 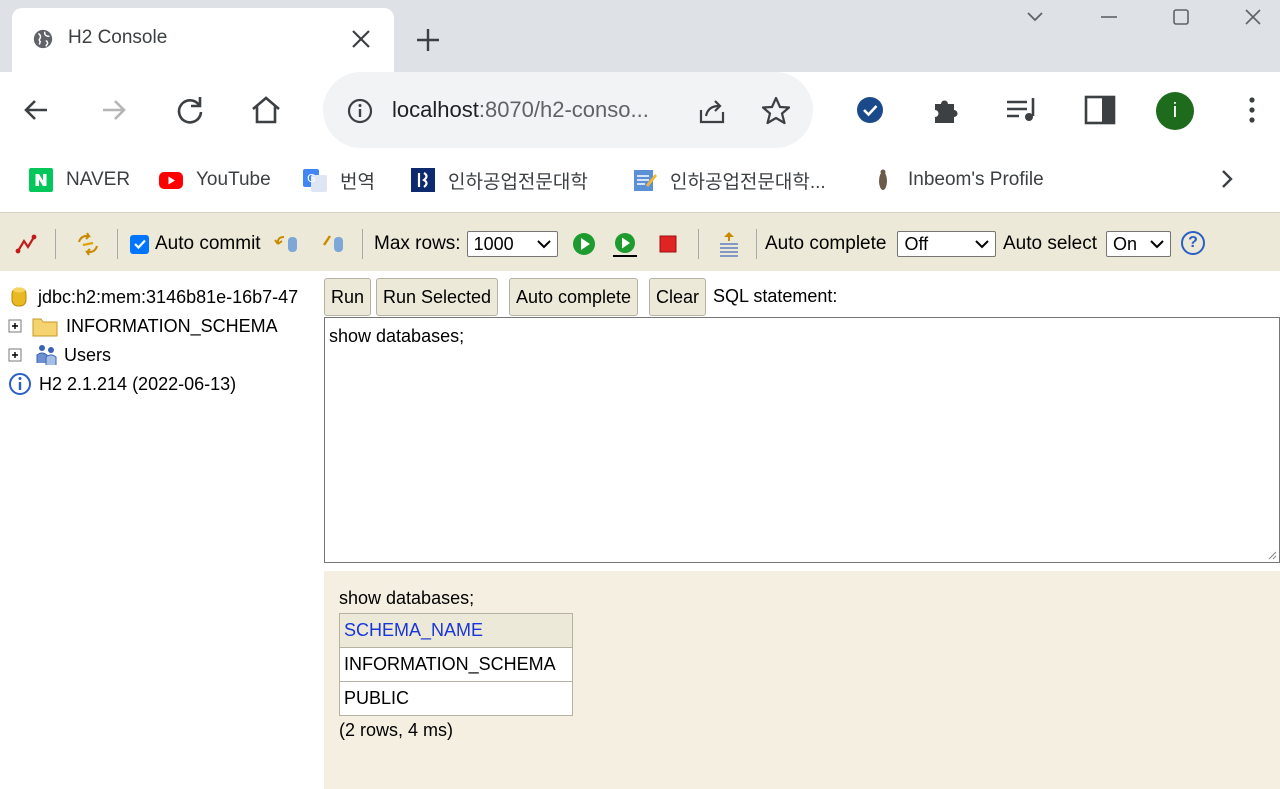 I want to click on auto-complete-value: Off, so click(x=916, y=243).